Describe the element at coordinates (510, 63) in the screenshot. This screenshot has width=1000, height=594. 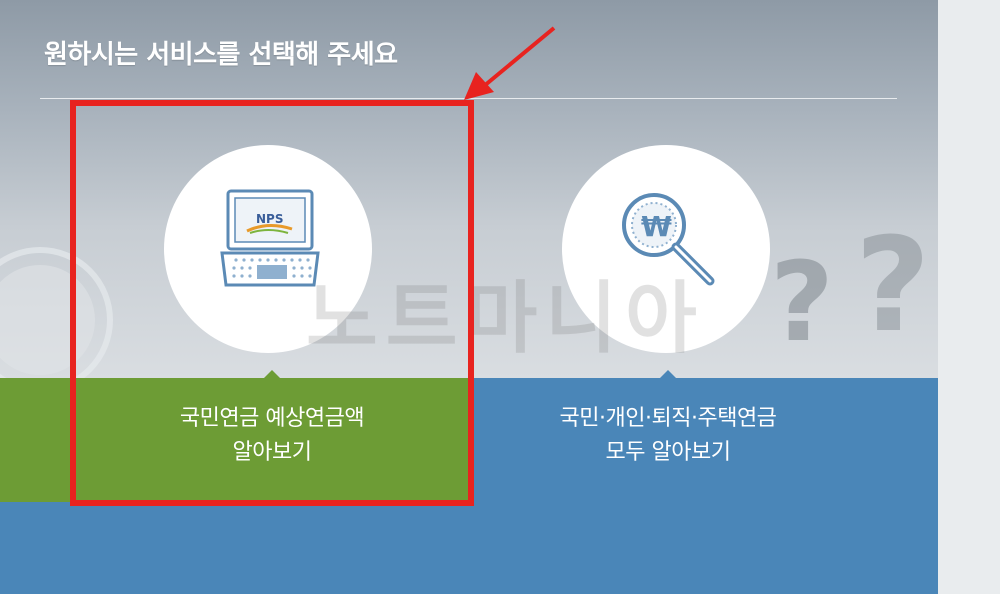
I see `annotation-arrow-icon` at that location.